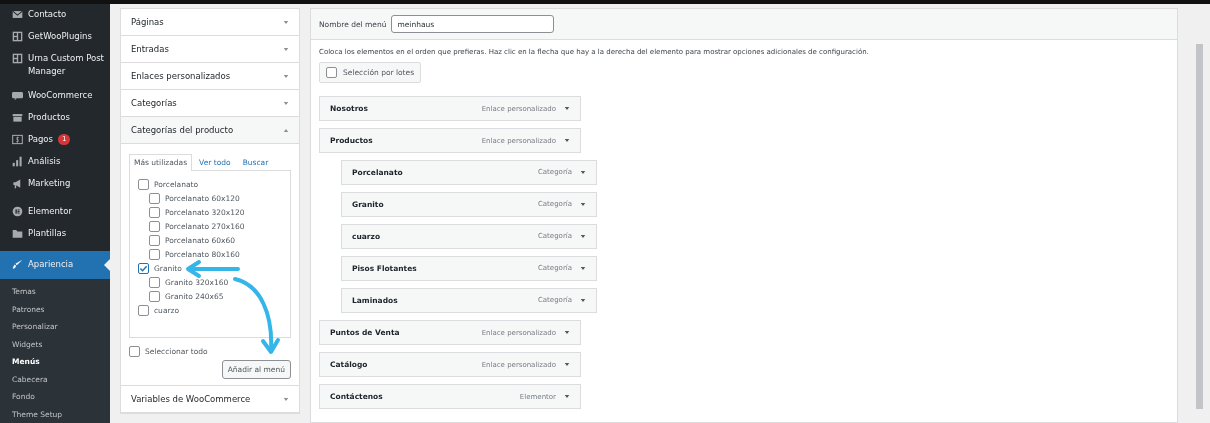 This screenshot has height=423, width=1210. I want to click on bar-chart-icon, so click(17, 161).